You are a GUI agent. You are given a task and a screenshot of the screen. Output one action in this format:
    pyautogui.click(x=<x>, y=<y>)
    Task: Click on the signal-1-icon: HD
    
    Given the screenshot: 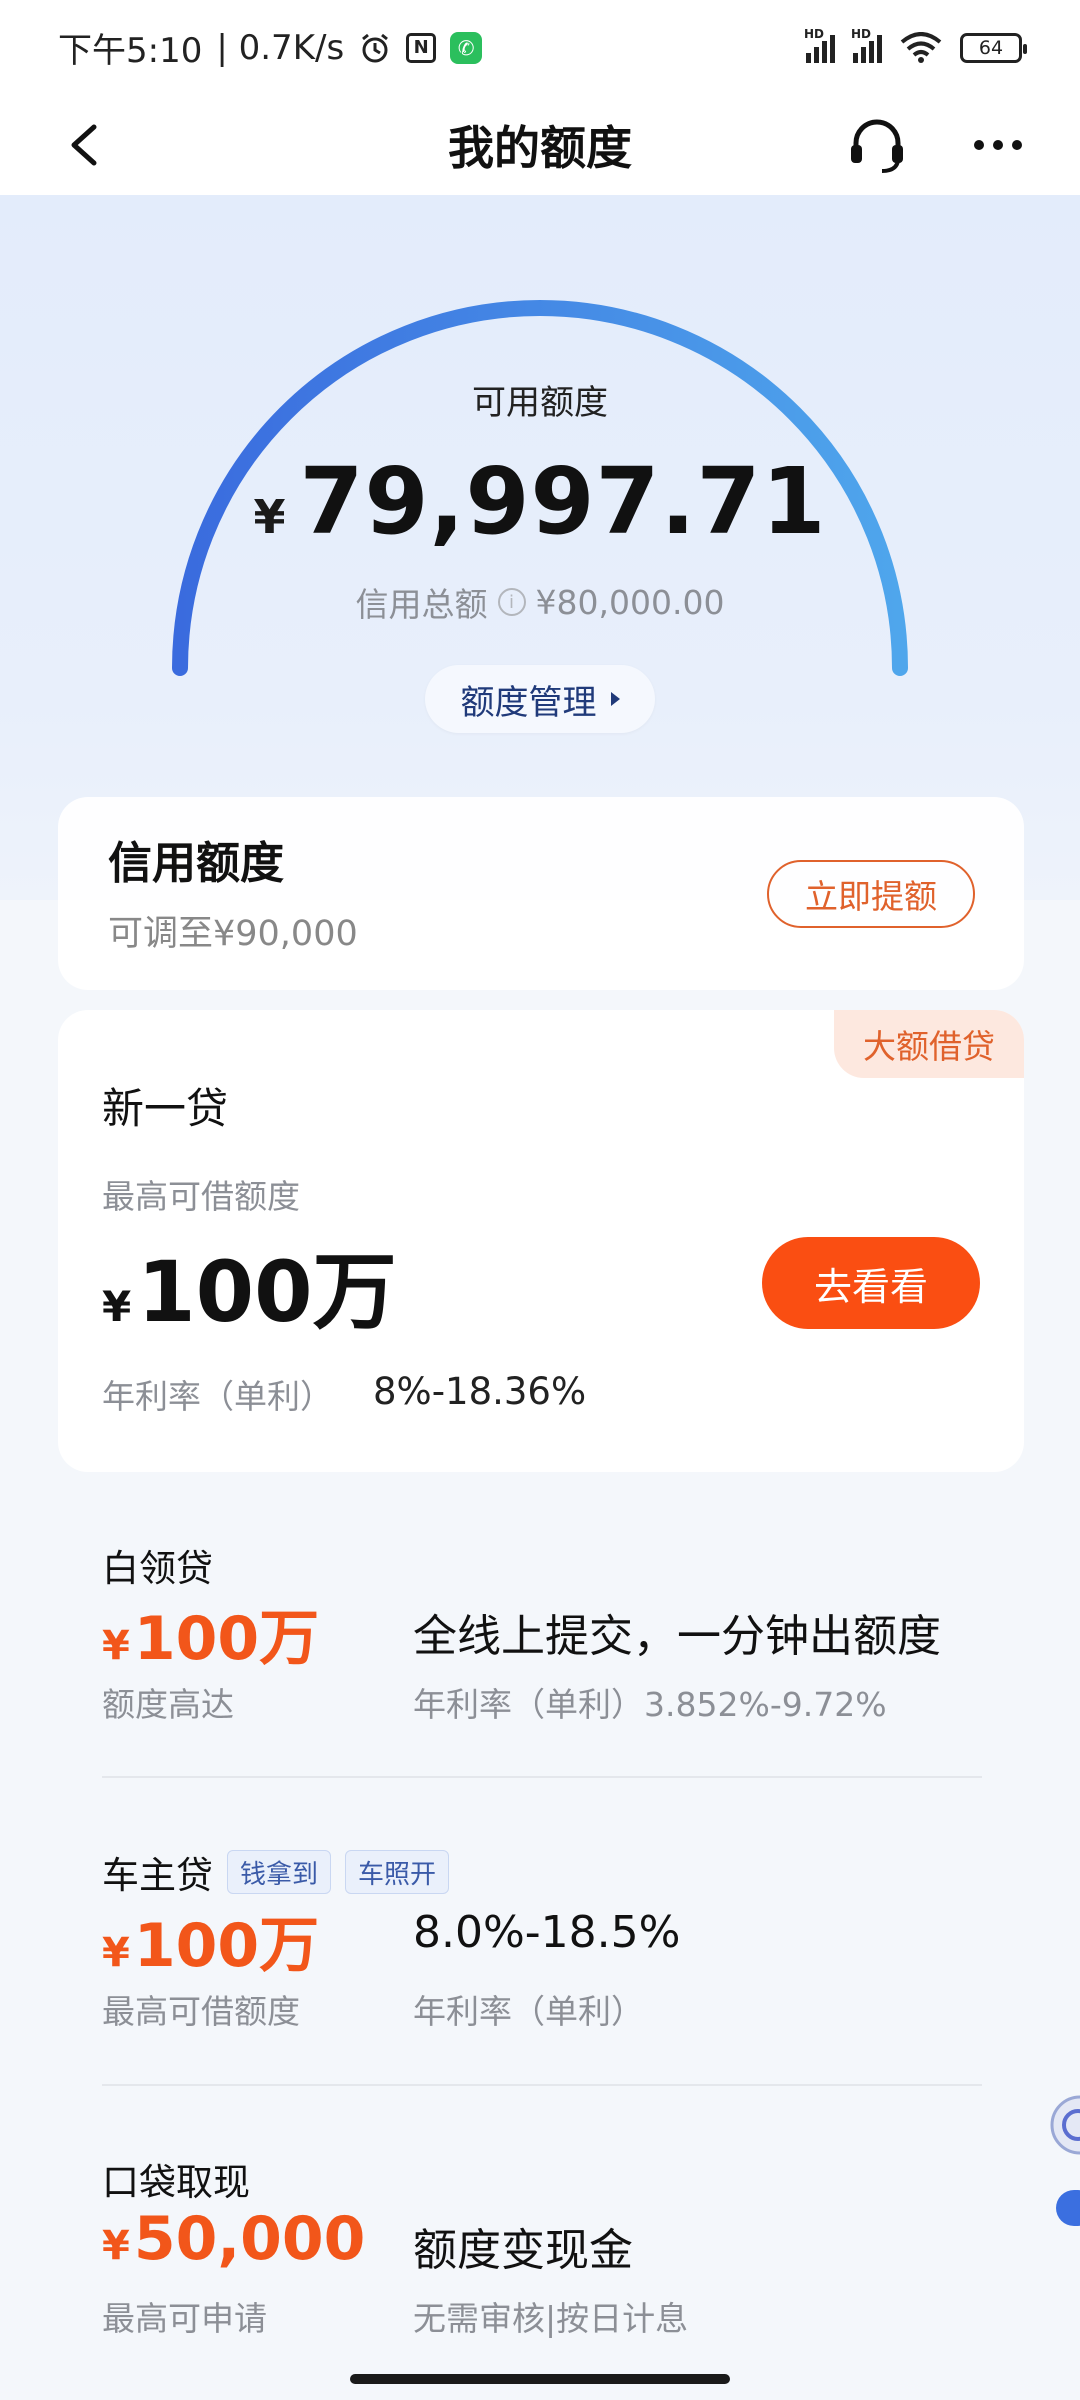 What is the action you would take?
    pyautogui.click(x=819, y=45)
    